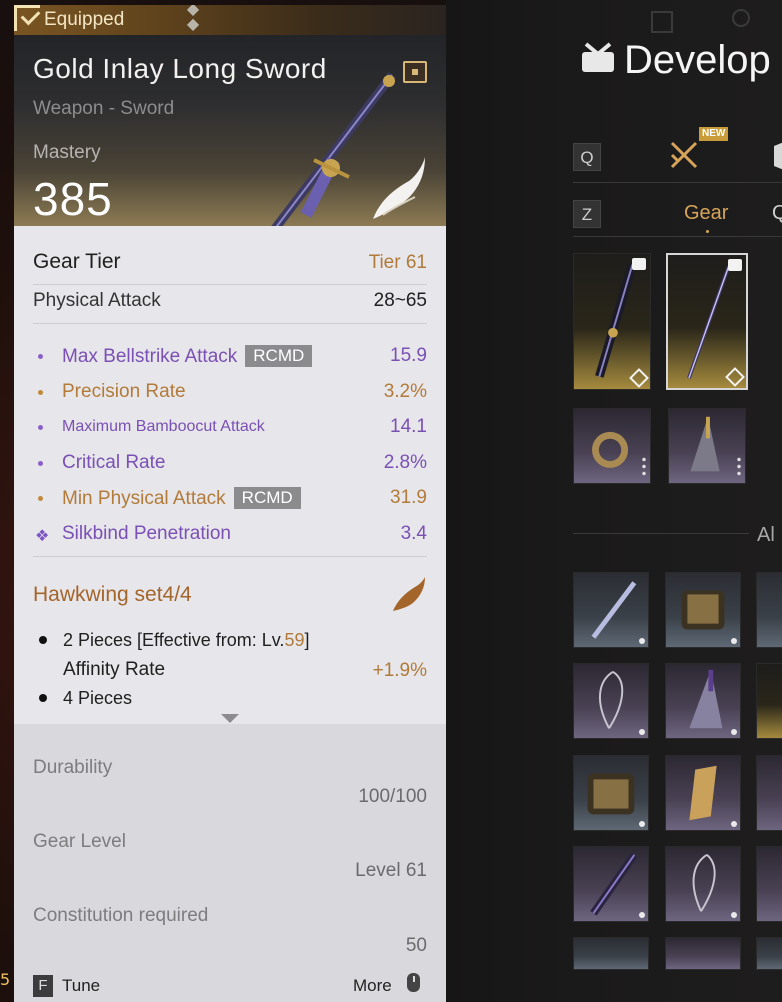  What do you see at coordinates (662, 22) in the screenshot?
I see `grid-icon` at bounding box center [662, 22].